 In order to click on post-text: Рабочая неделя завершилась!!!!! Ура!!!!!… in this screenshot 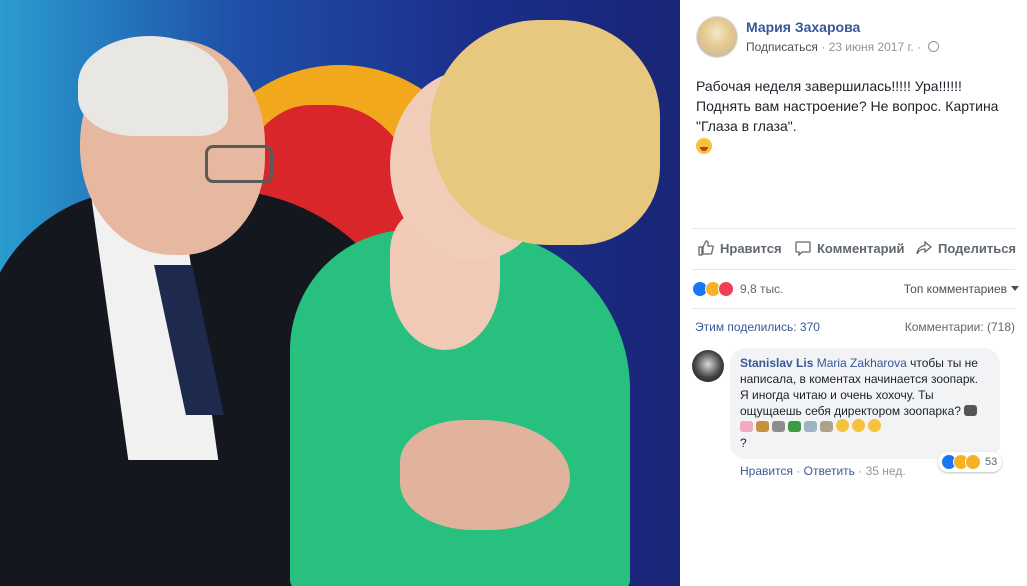, I will do `click(847, 106)`.